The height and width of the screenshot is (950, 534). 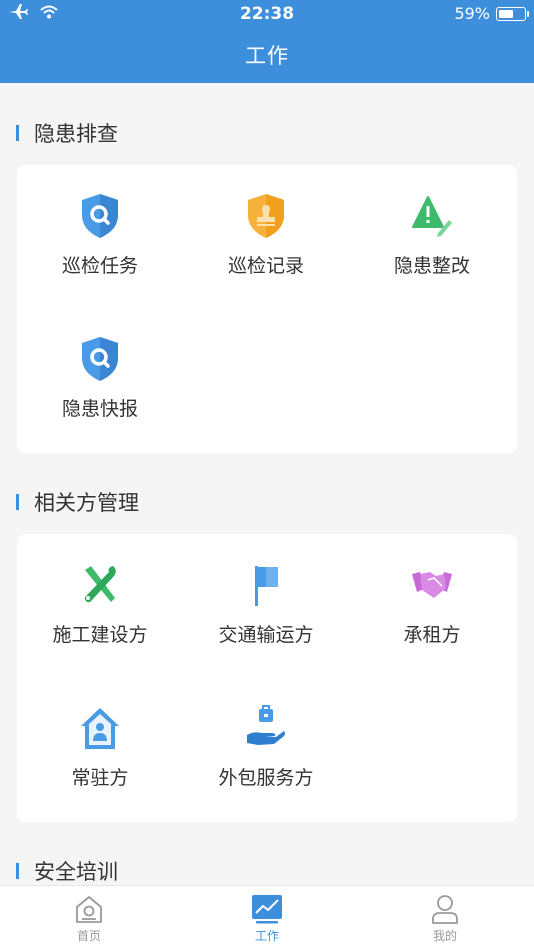 I want to click on hand-briefcase-icon, so click(x=266, y=725).